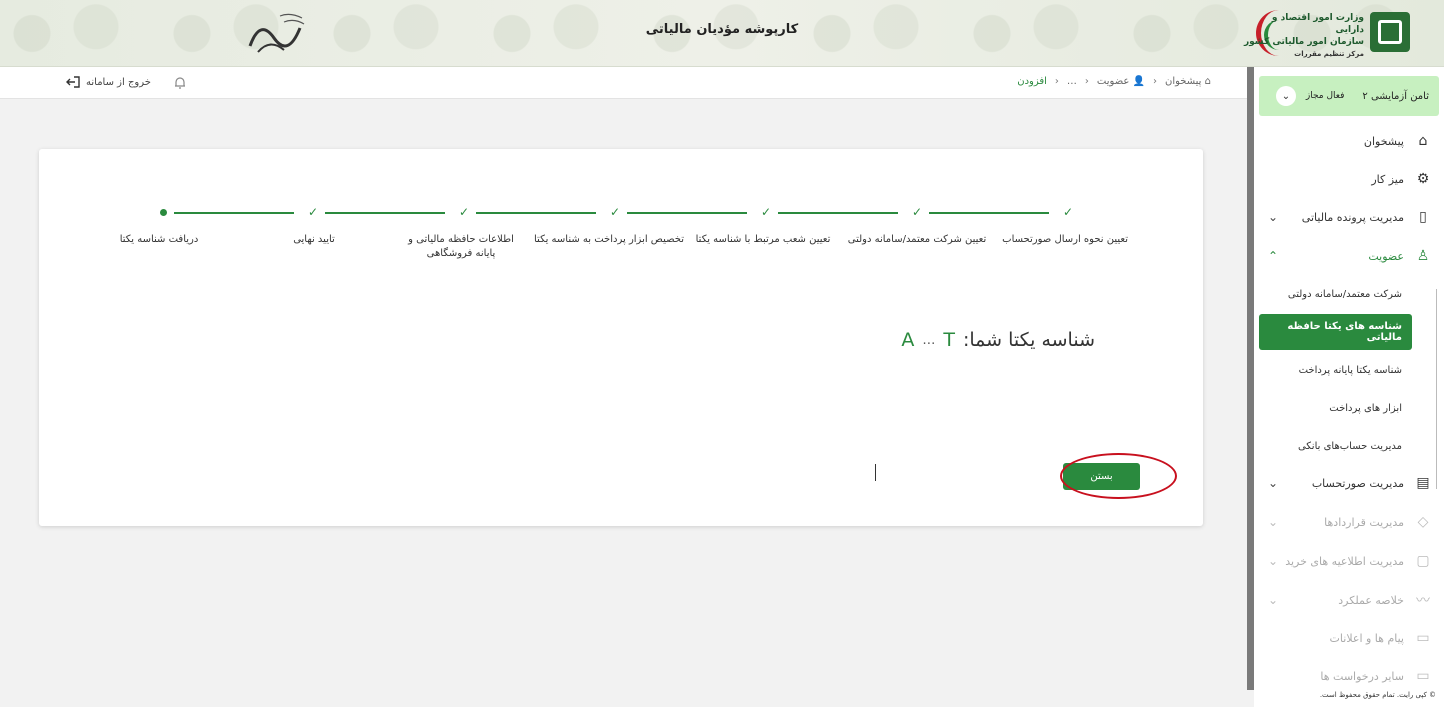 Image resolution: width=1444 pixels, height=707 pixels. I want to click on unique-id-label: شناسه یکتا شما:, so click(1028, 340).